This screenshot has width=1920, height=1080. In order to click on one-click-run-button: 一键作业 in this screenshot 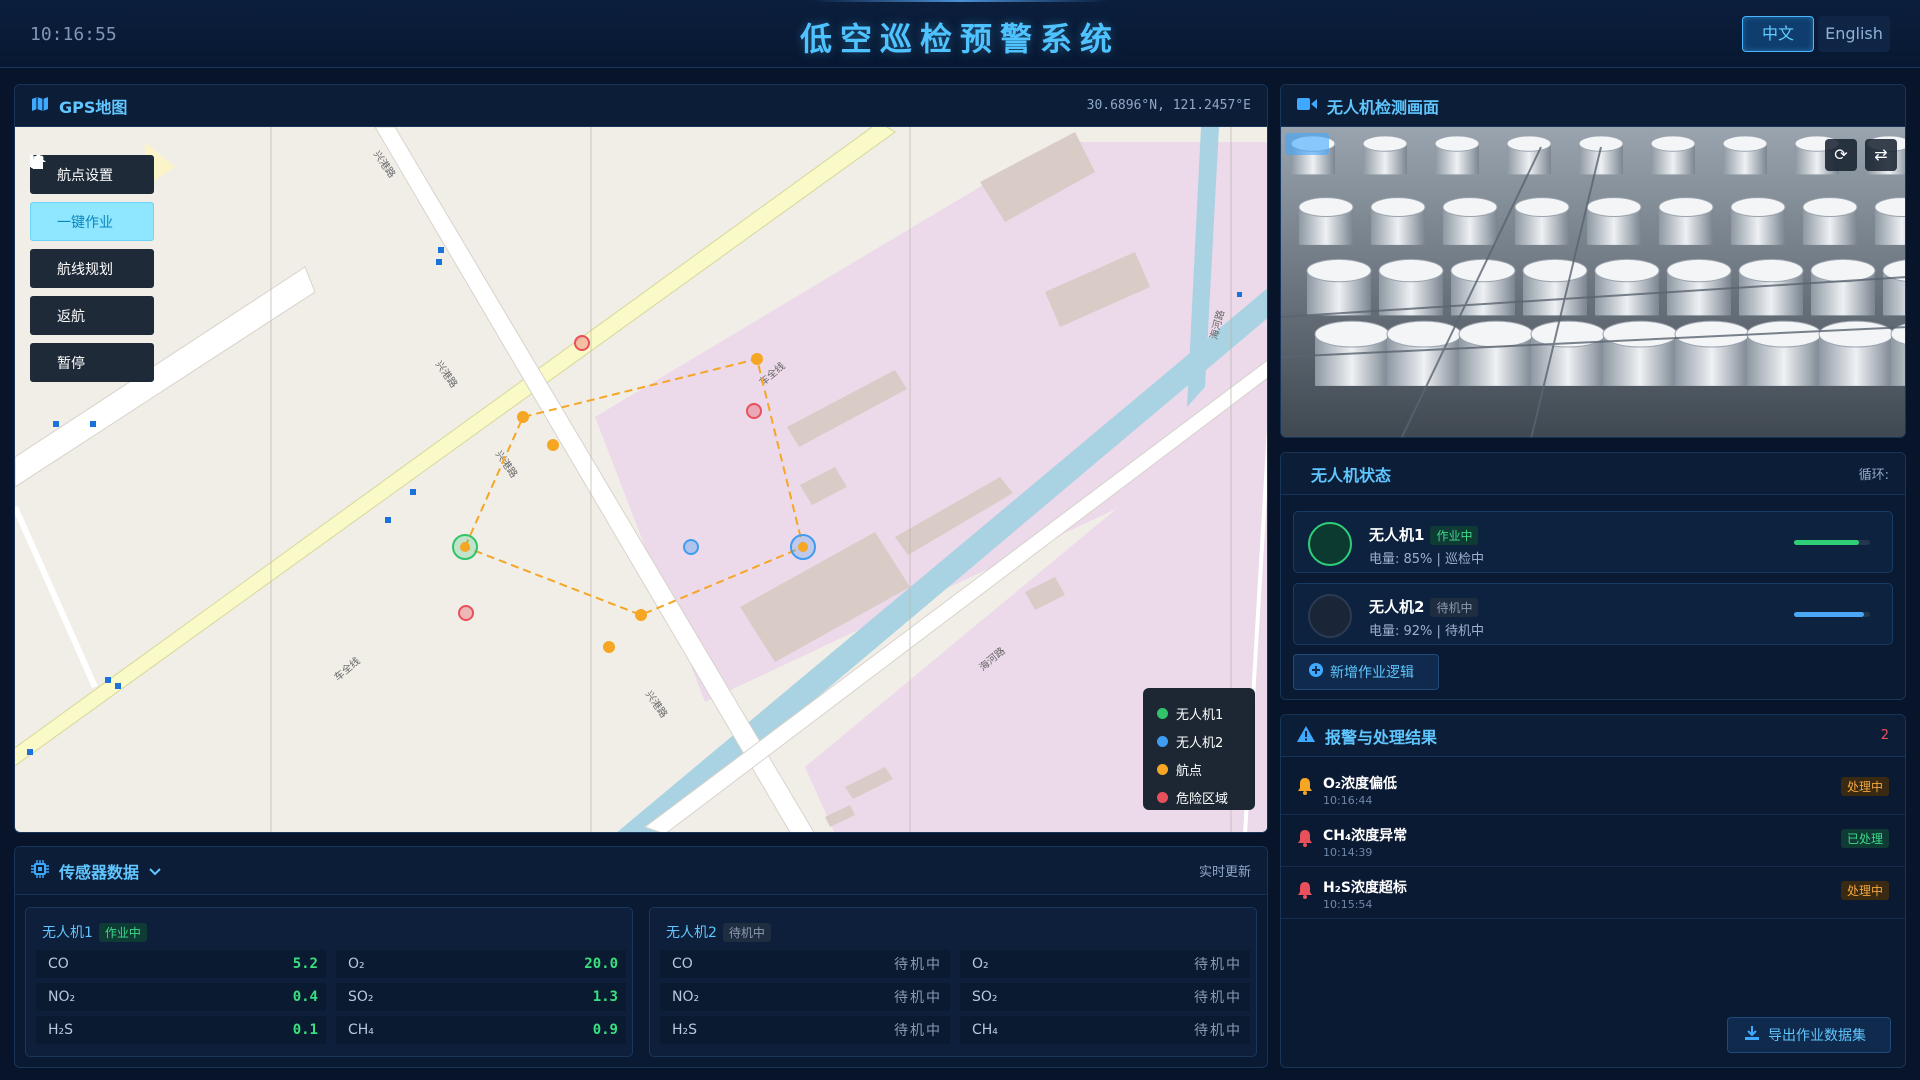, I will do `click(92, 198)`.